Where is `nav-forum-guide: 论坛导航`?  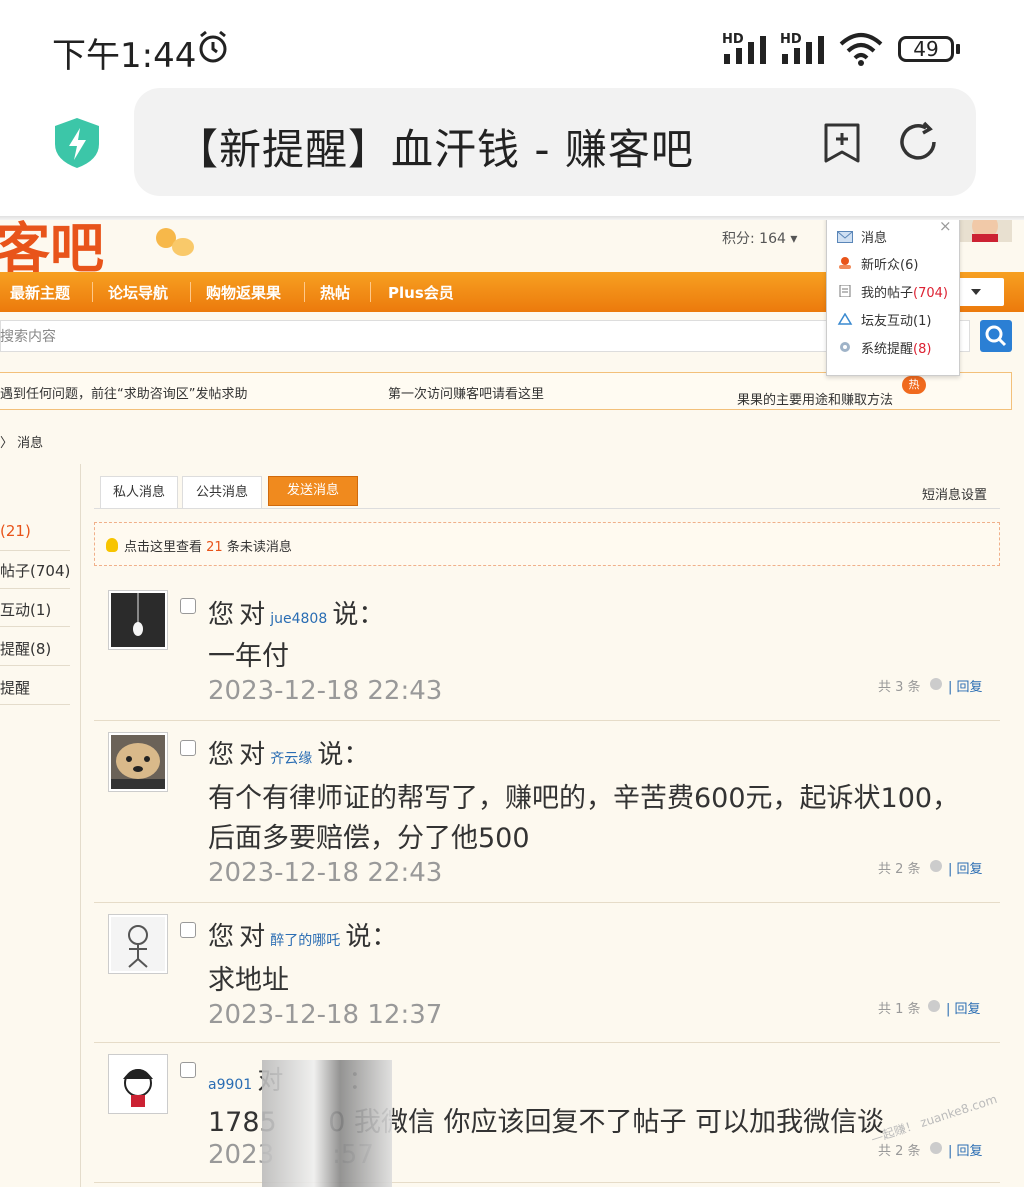
nav-forum-guide: 论坛导航 is located at coordinates (138, 292).